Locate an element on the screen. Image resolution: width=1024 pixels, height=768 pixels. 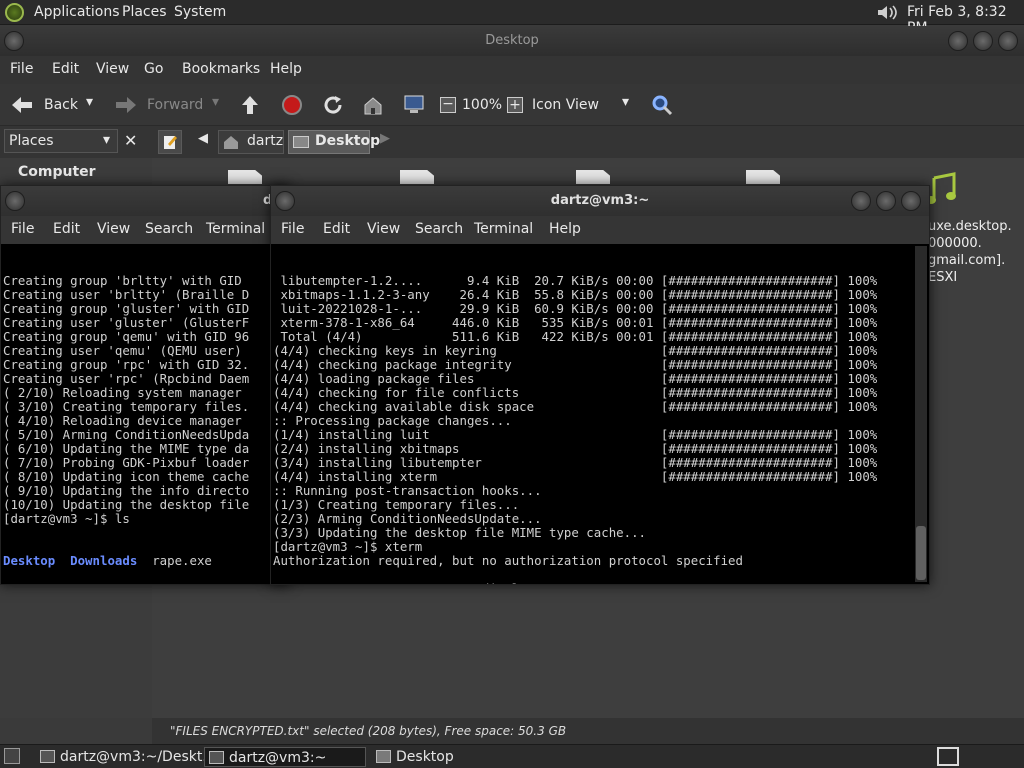
menu-system: System is located at coordinates (200, 12).